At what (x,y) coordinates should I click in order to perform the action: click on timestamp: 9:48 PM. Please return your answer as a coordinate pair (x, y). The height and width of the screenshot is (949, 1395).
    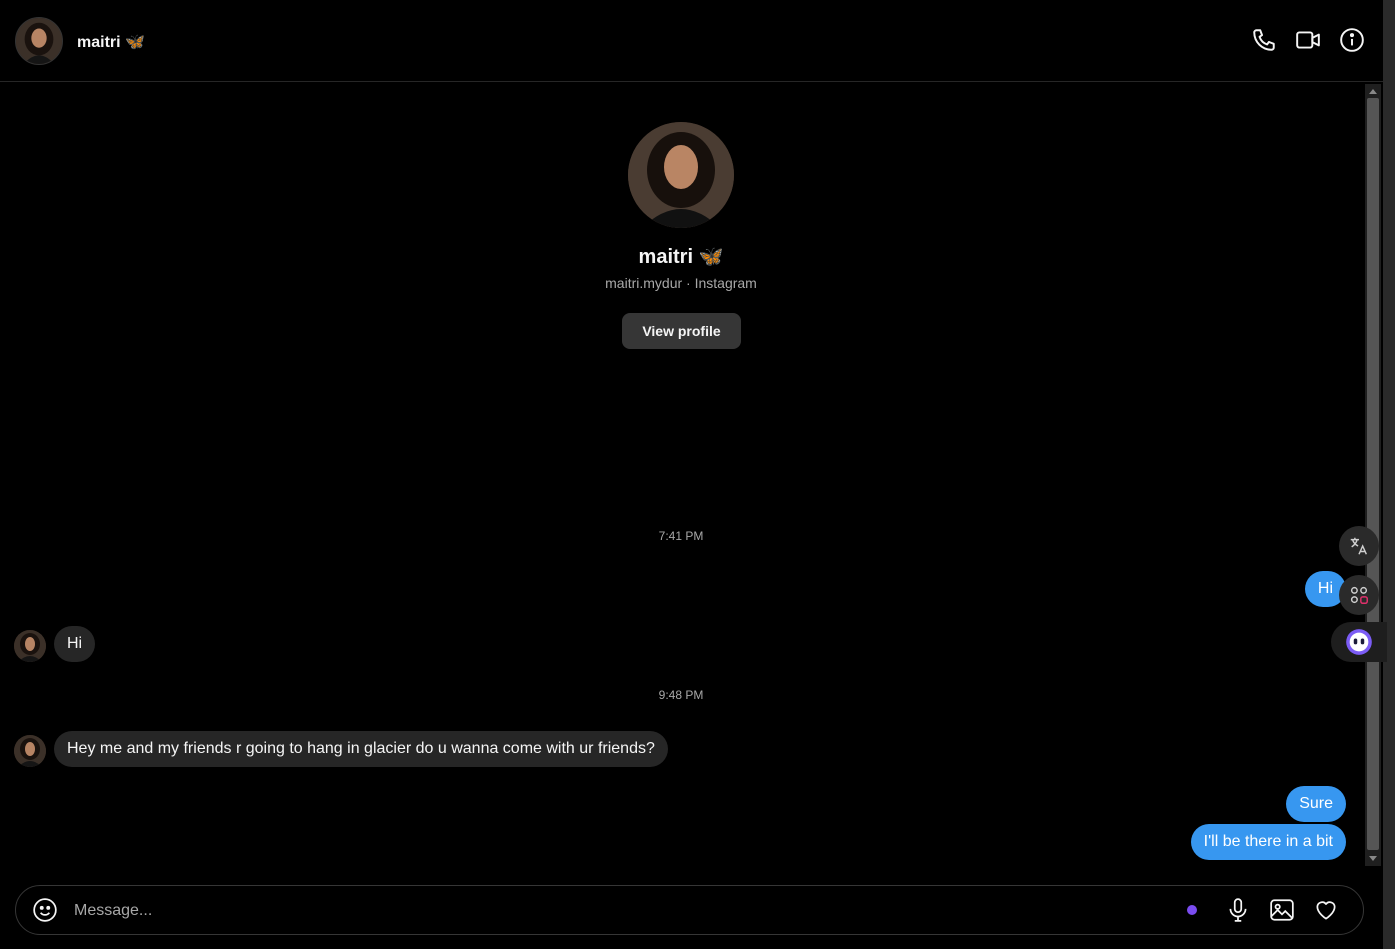
    Looking at the image, I should click on (681, 695).